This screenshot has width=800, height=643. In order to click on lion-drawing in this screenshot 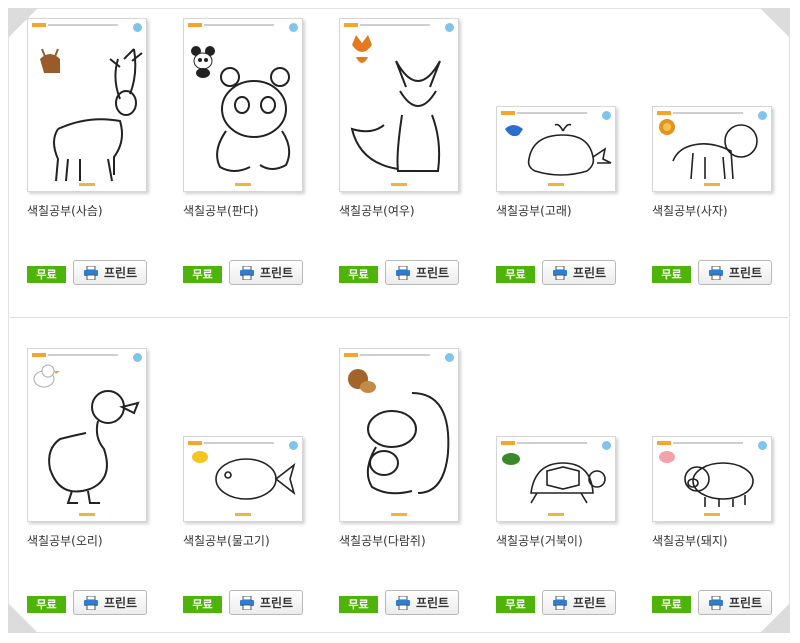, I will do `click(708, 149)`.